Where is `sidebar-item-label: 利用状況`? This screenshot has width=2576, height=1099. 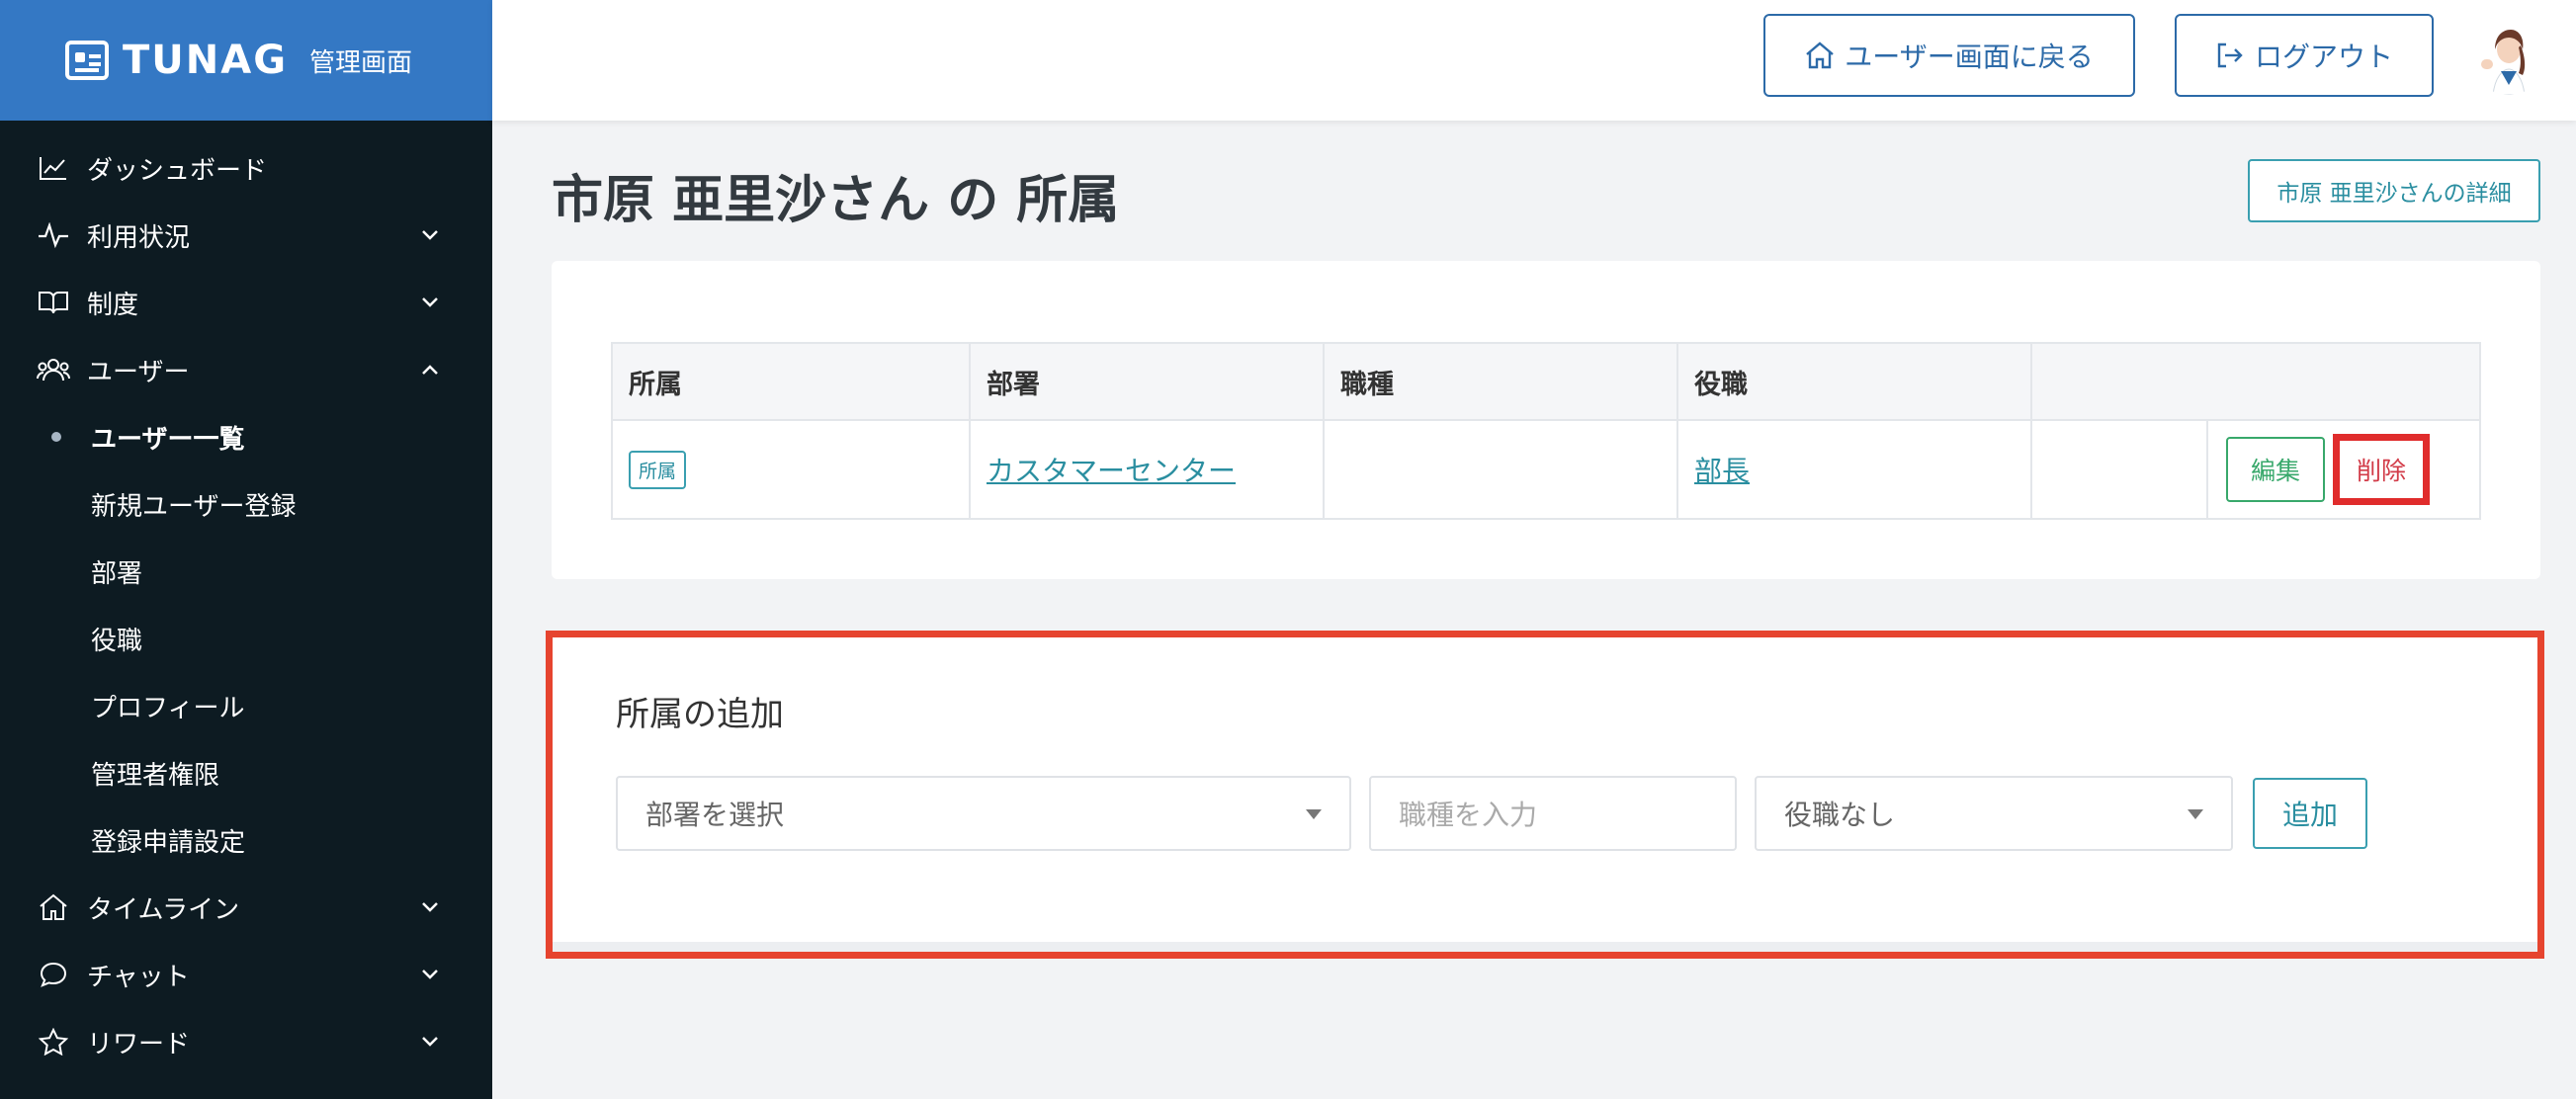 sidebar-item-label: 利用状況 is located at coordinates (139, 237).